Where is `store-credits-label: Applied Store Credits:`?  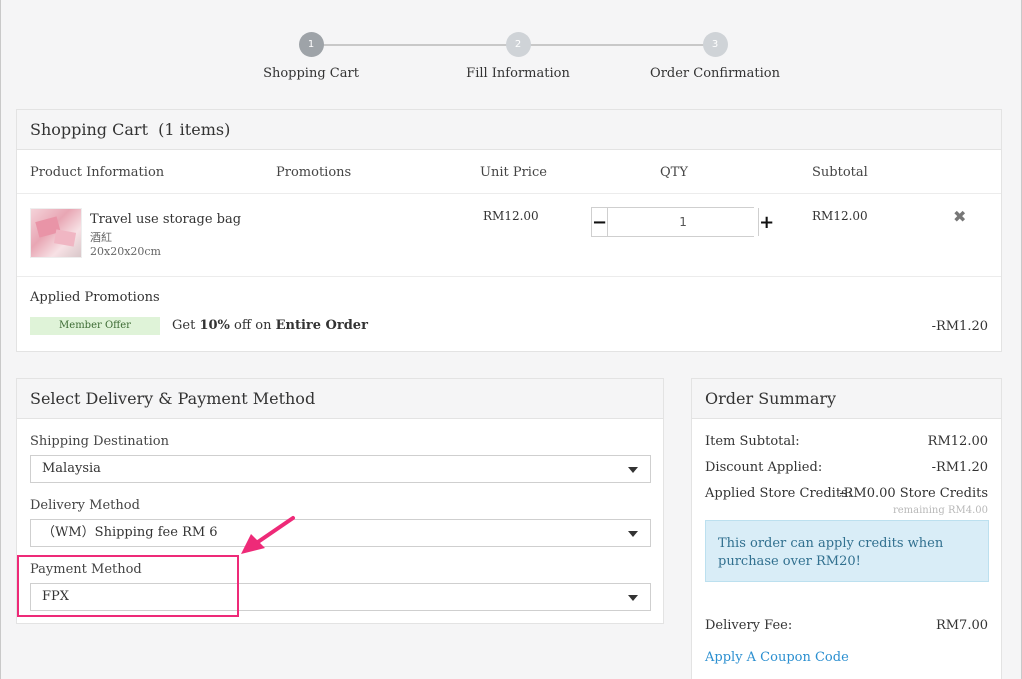
store-credits-label: Applied Store Credits: is located at coordinates (779, 493).